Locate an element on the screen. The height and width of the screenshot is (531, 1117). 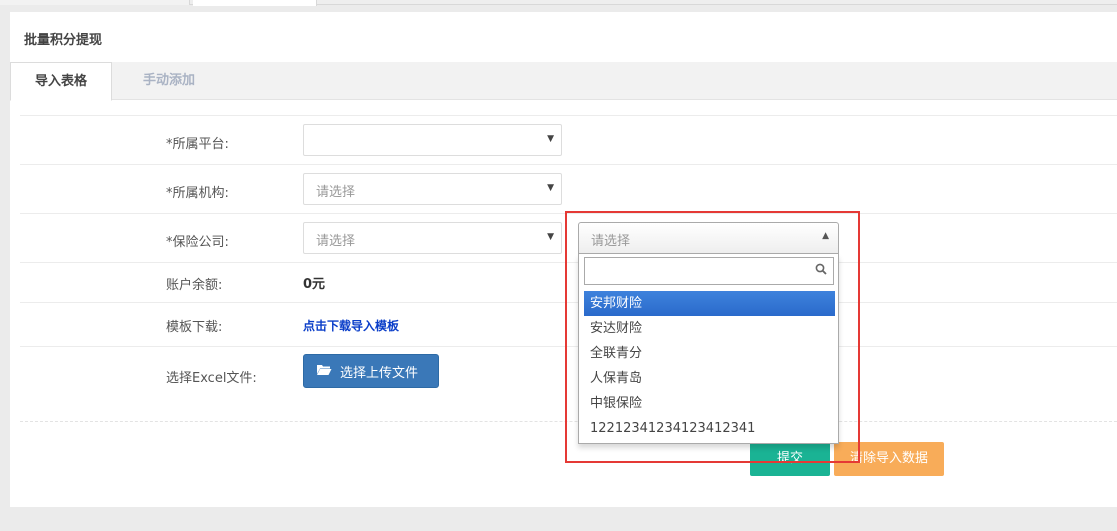
page-title: 批量积分提现 is located at coordinates (63, 40).